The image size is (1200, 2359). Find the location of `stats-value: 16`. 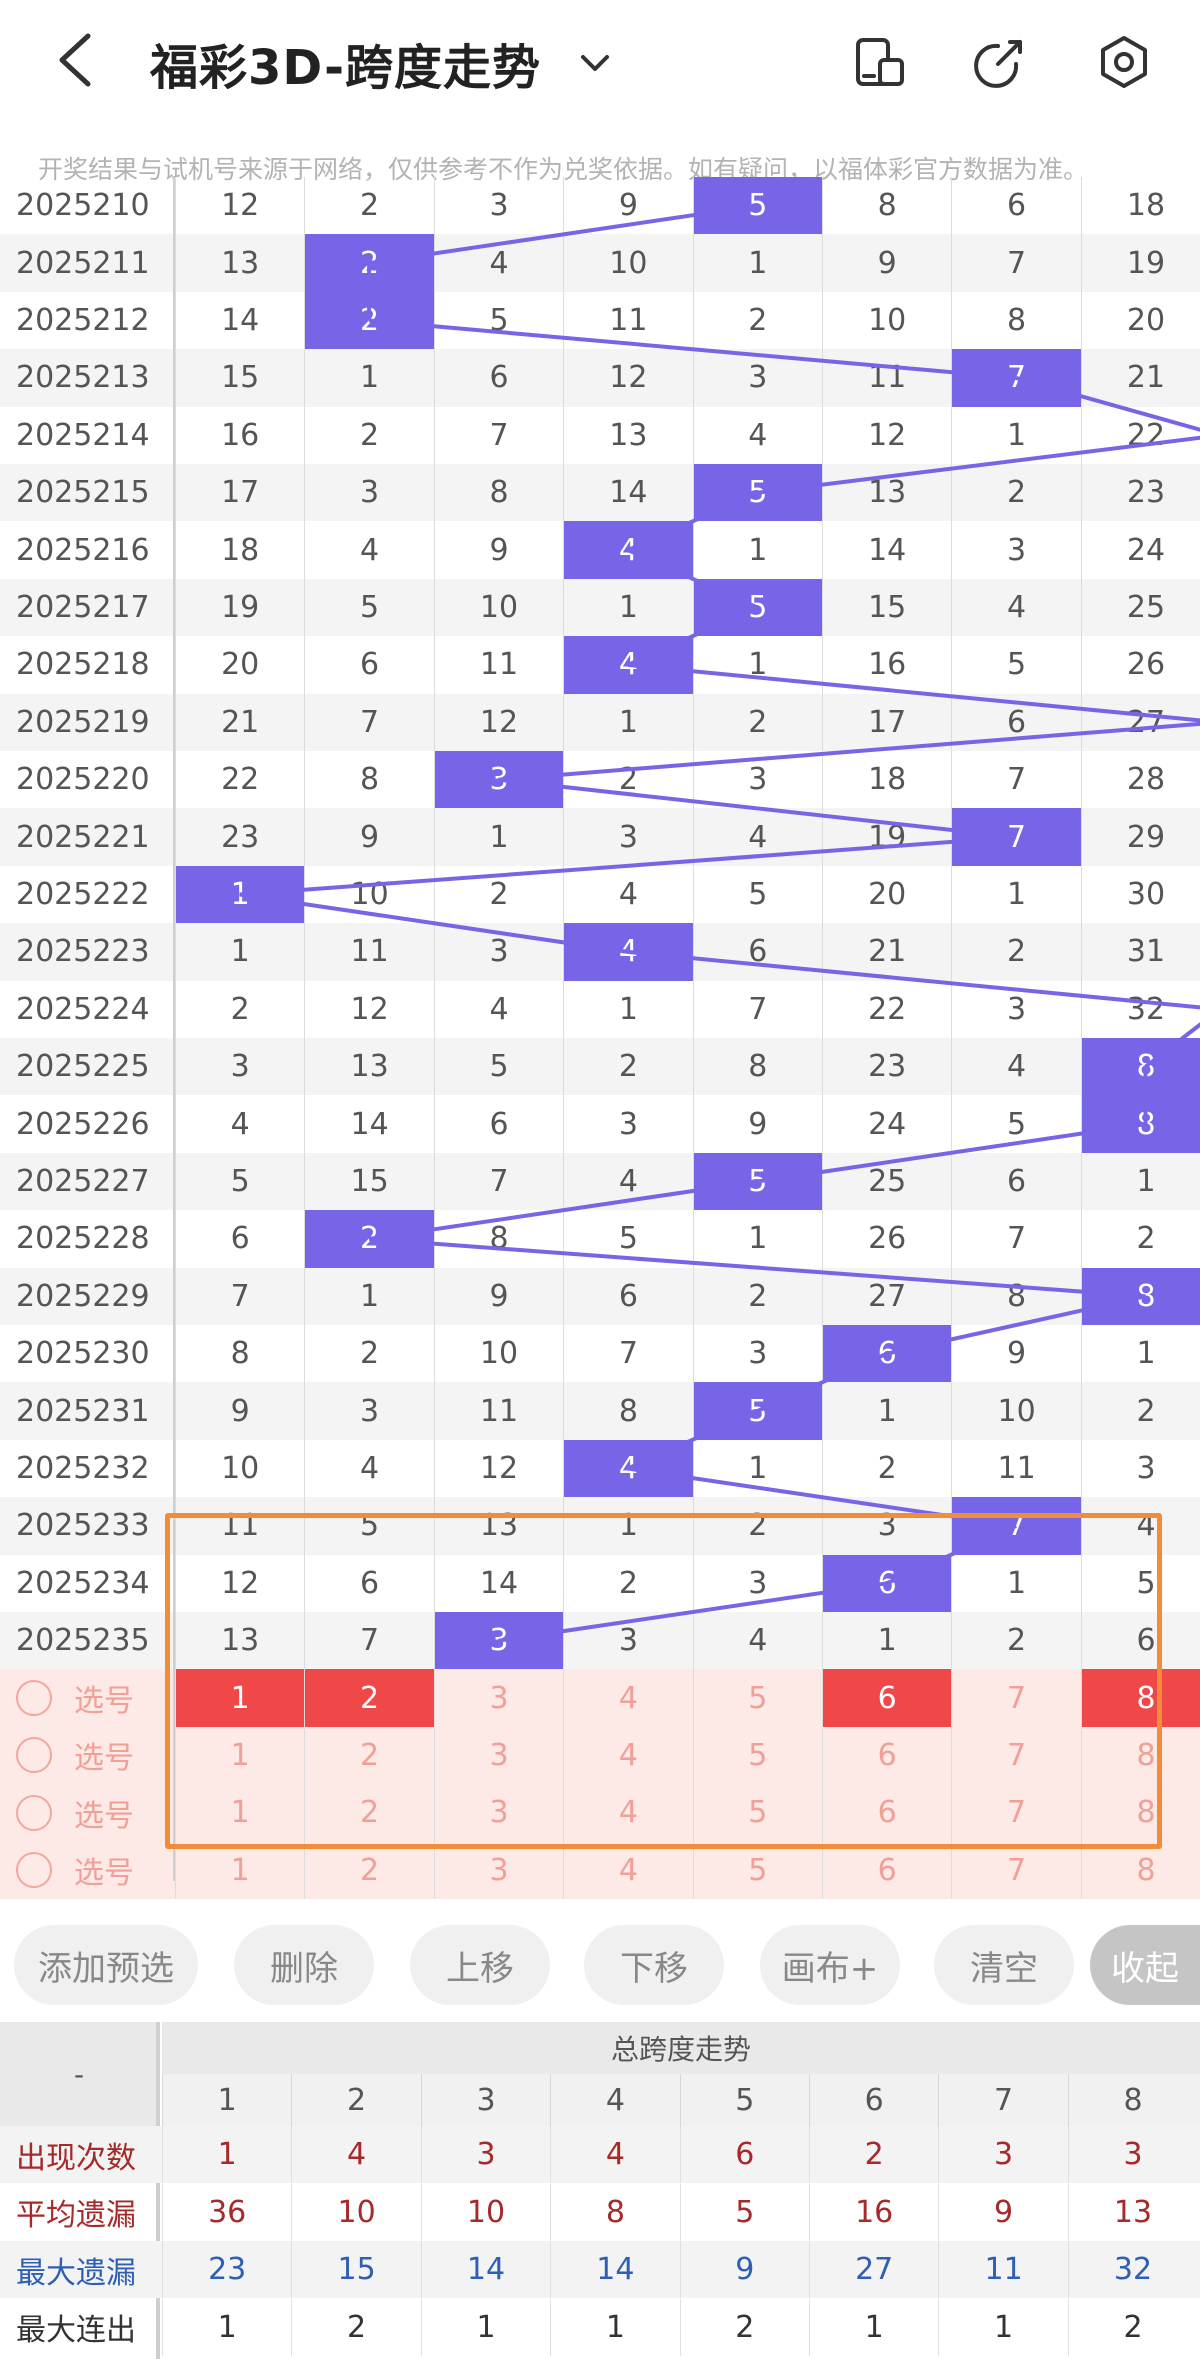

stats-value: 16 is located at coordinates (873, 2212).